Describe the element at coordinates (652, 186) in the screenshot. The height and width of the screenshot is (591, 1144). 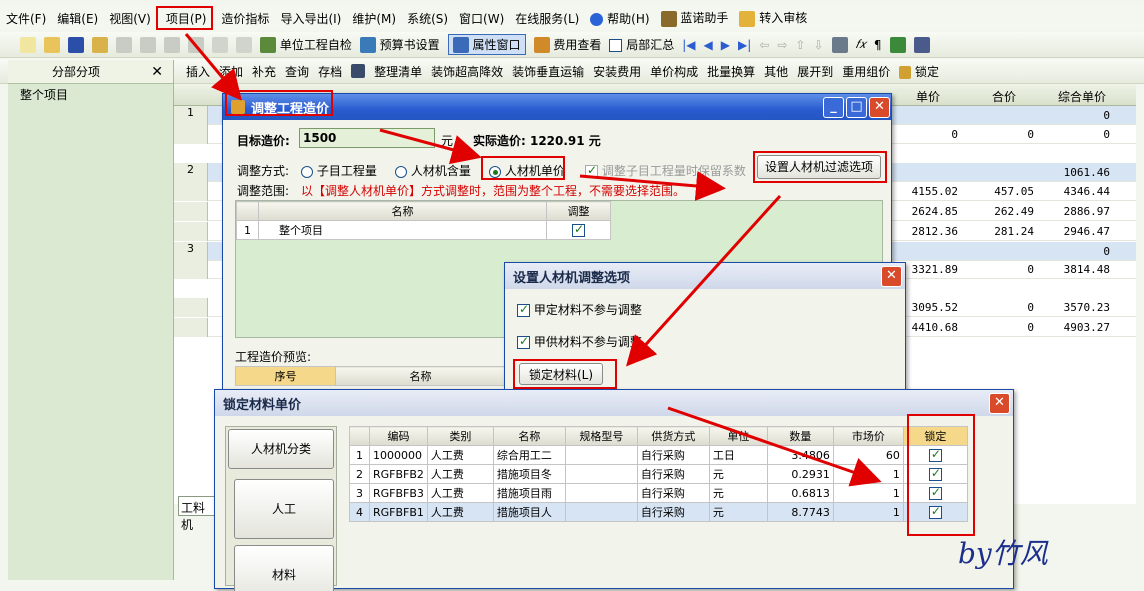
I see `arrow-to-range-note` at that location.